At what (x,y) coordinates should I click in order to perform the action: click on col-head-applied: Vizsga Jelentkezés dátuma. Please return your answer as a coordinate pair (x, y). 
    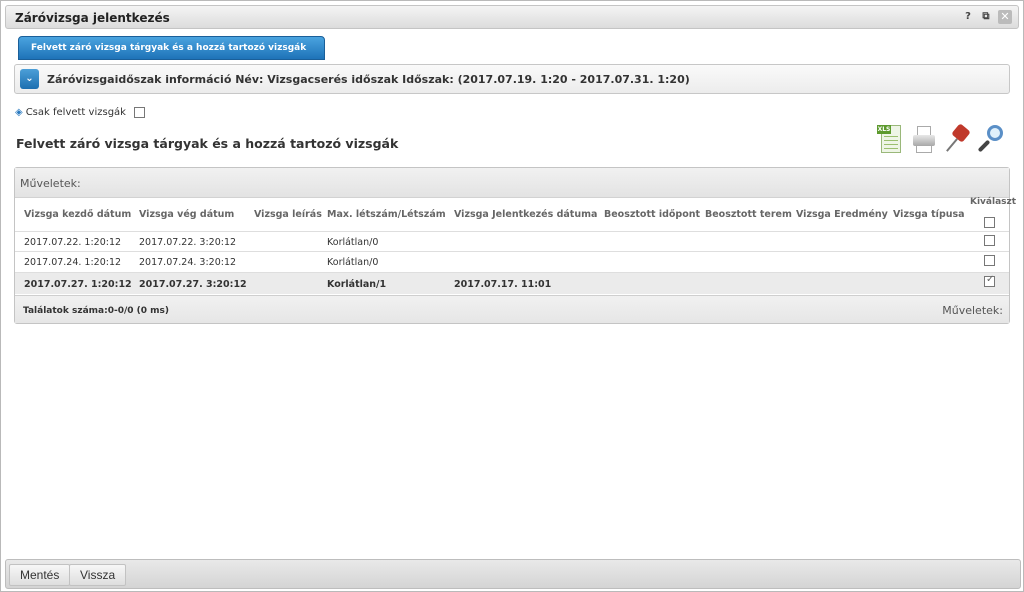
    Looking at the image, I should click on (525, 214).